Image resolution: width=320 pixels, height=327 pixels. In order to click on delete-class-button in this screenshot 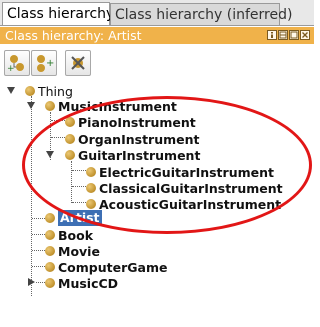, I will do `click(78, 63)`.